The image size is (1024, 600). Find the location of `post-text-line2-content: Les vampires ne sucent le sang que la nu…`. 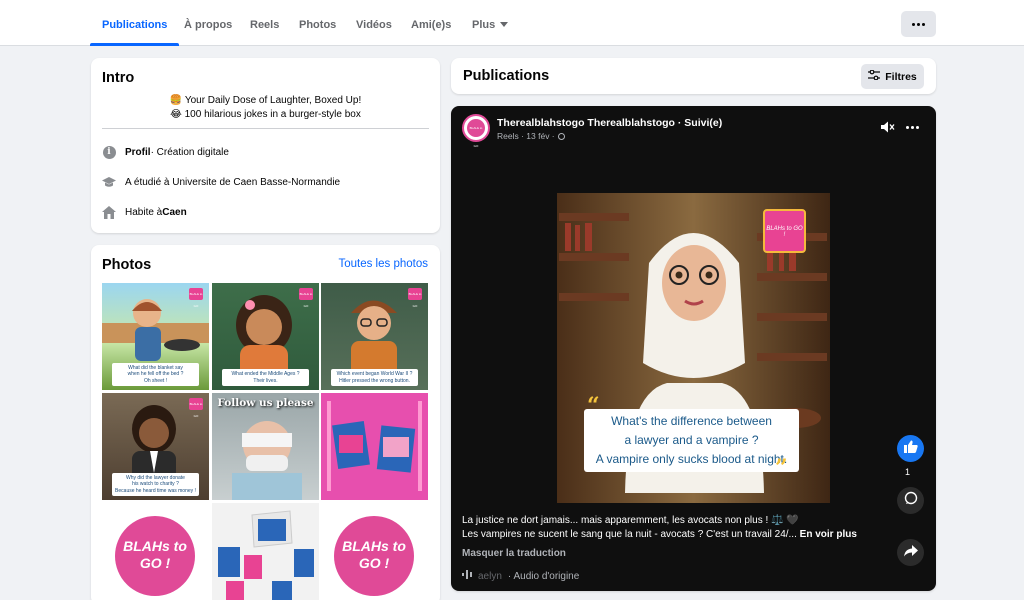

post-text-line2-content: Les vampires ne sucent le sang que la nu… is located at coordinates (631, 534).